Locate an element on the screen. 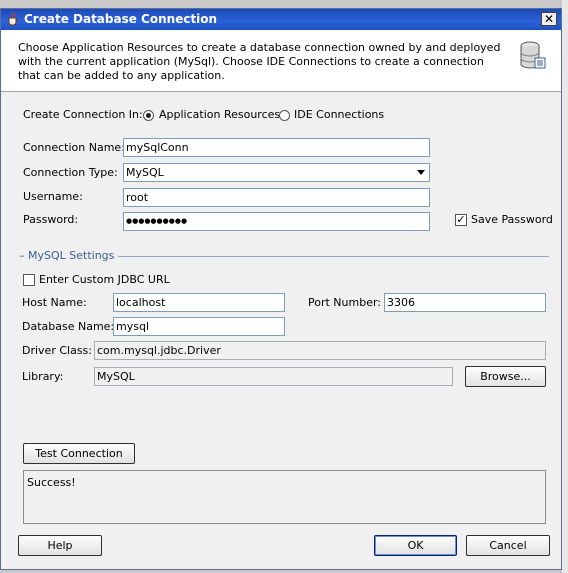 The image size is (568, 573). java-cup-icon is located at coordinates (13, 19).